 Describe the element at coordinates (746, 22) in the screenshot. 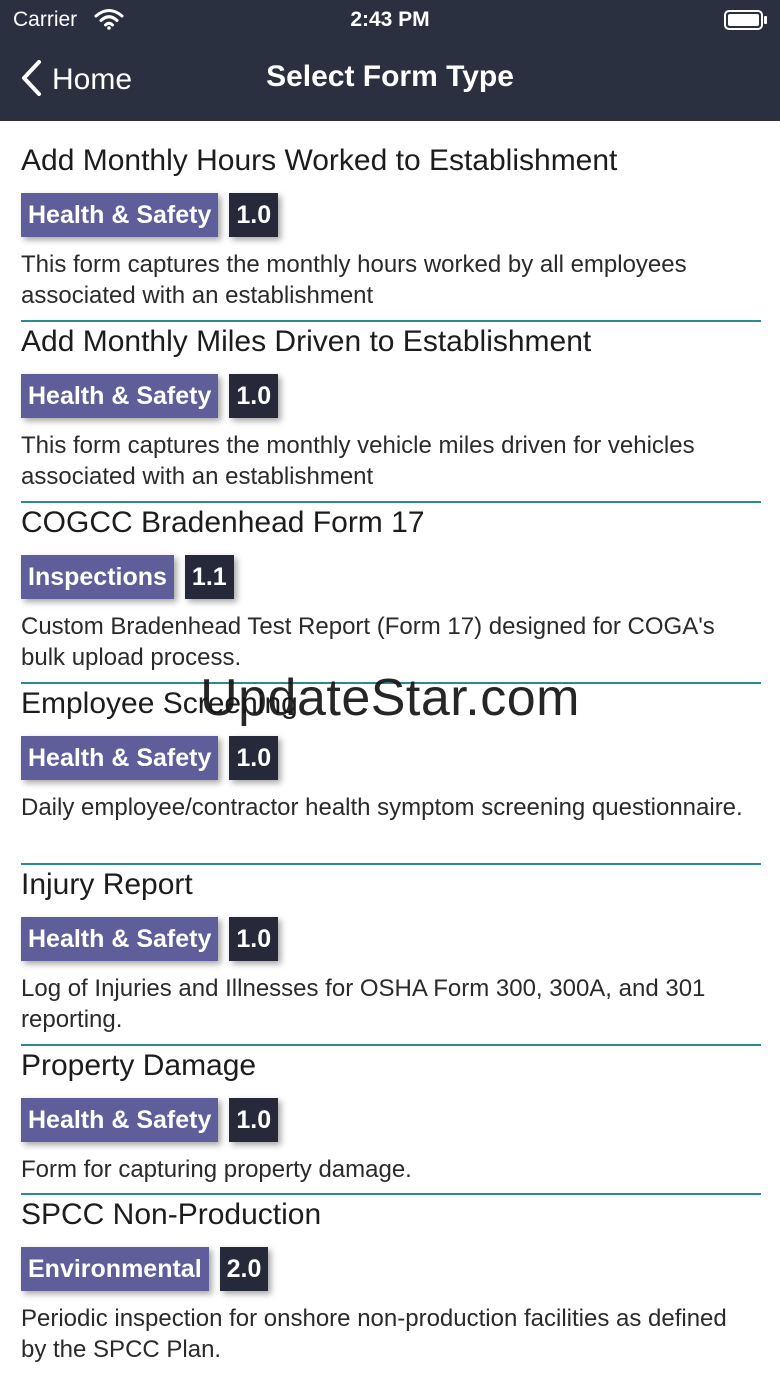

I see `battery-icon` at that location.